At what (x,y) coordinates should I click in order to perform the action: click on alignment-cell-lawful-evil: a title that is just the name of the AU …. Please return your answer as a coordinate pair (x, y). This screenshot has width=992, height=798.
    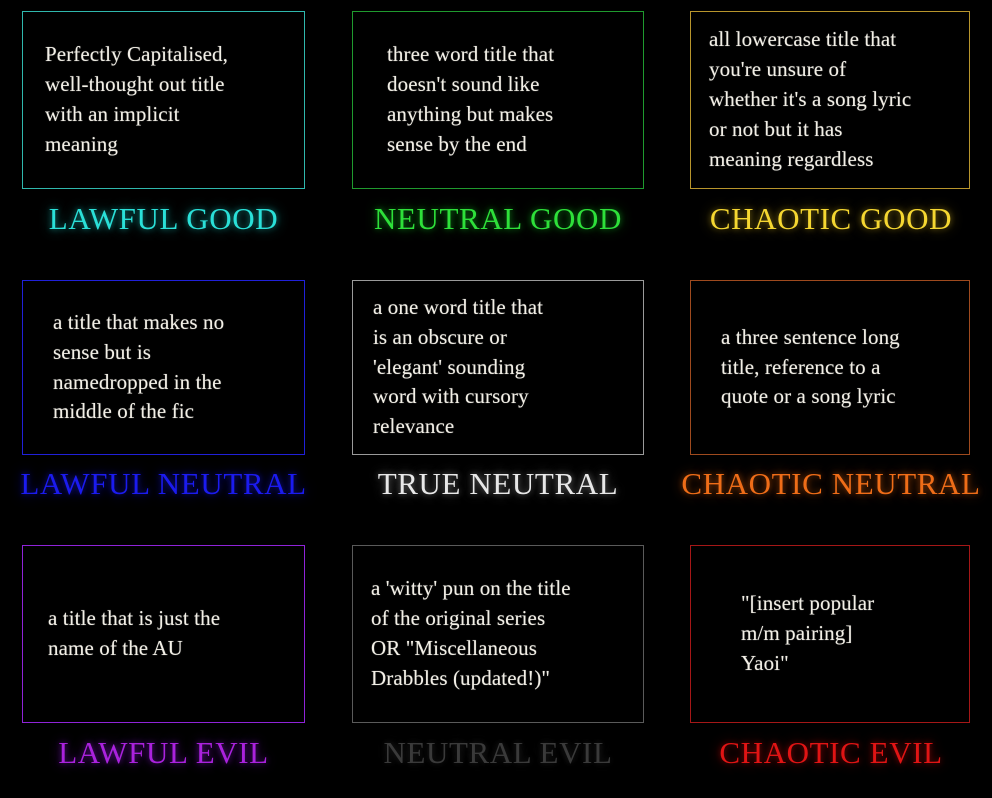
    Looking at the image, I should click on (170, 664).